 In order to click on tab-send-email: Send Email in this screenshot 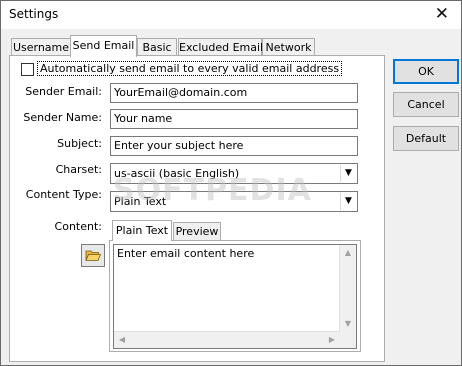, I will do `click(103, 46)`.